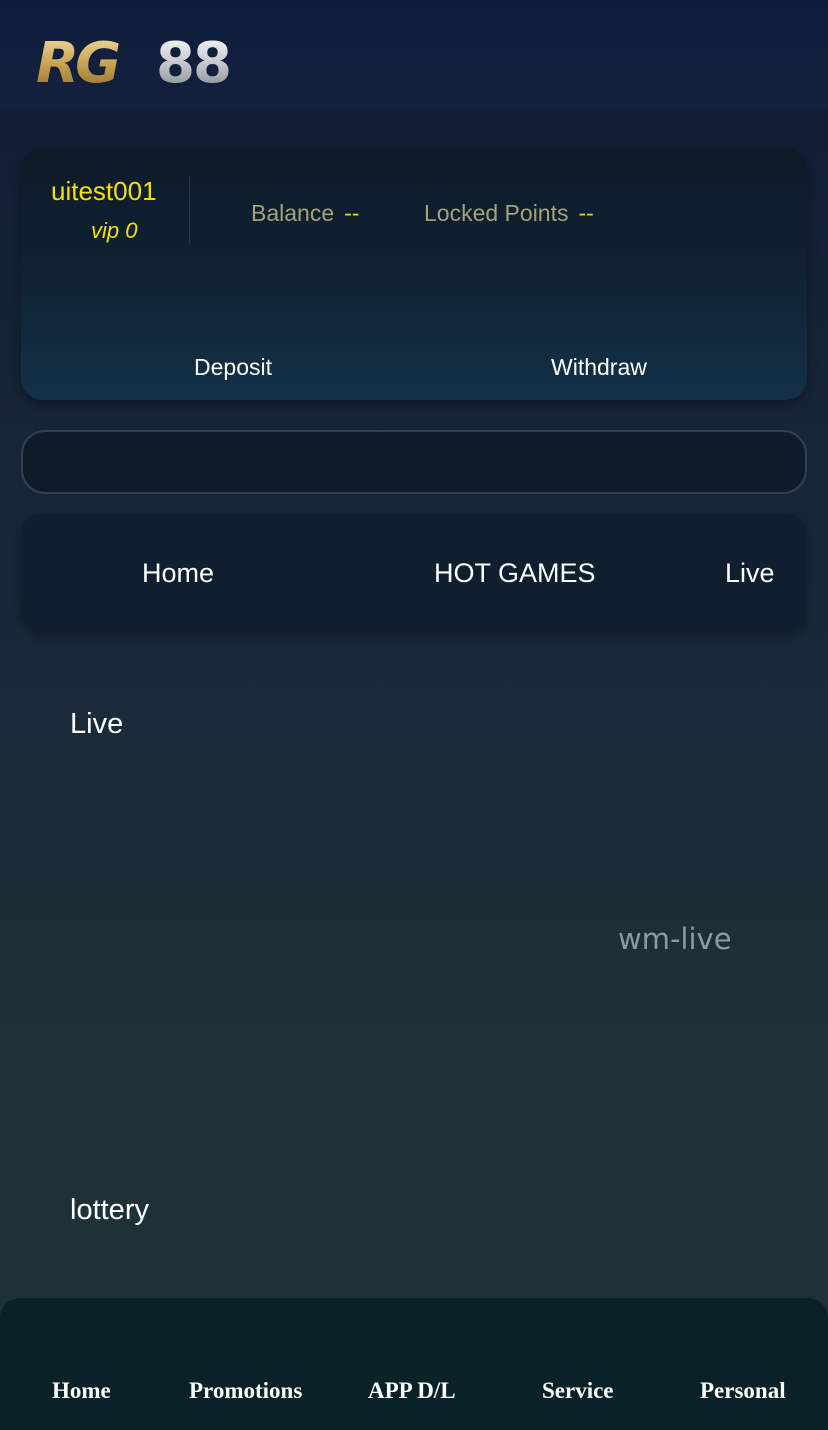 The width and height of the screenshot is (828, 1430). Describe the element at coordinates (414, 462) in the screenshot. I see `marquee-bar` at that location.